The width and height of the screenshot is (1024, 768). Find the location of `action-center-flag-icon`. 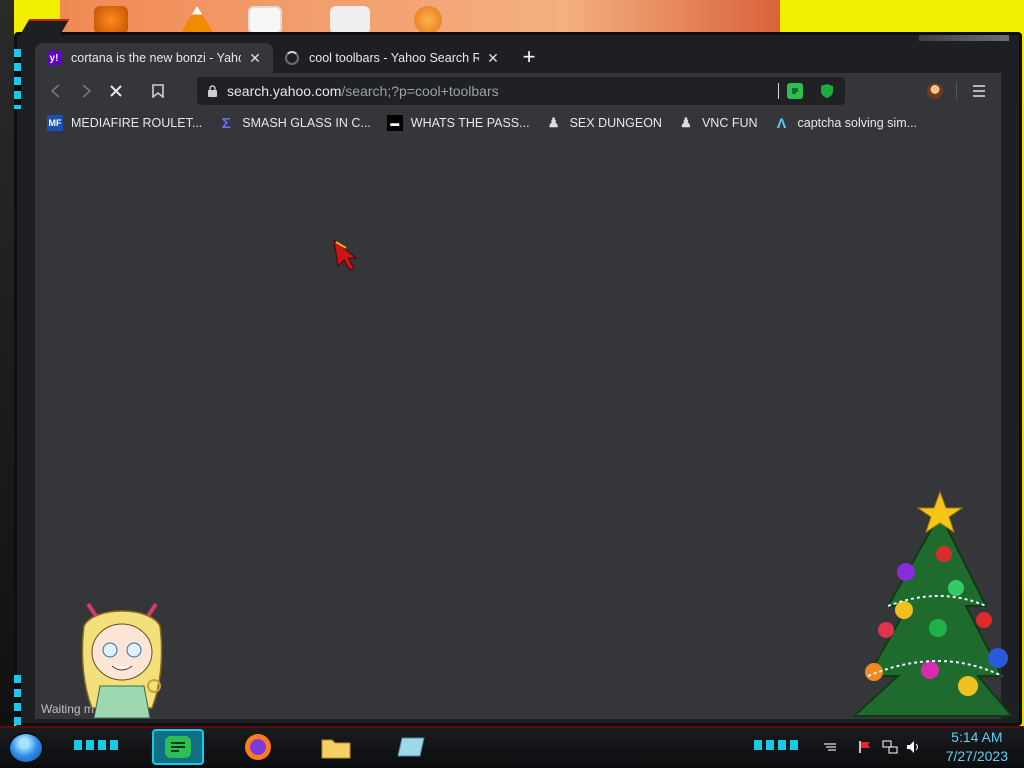

action-center-flag-icon is located at coordinates (866, 747).